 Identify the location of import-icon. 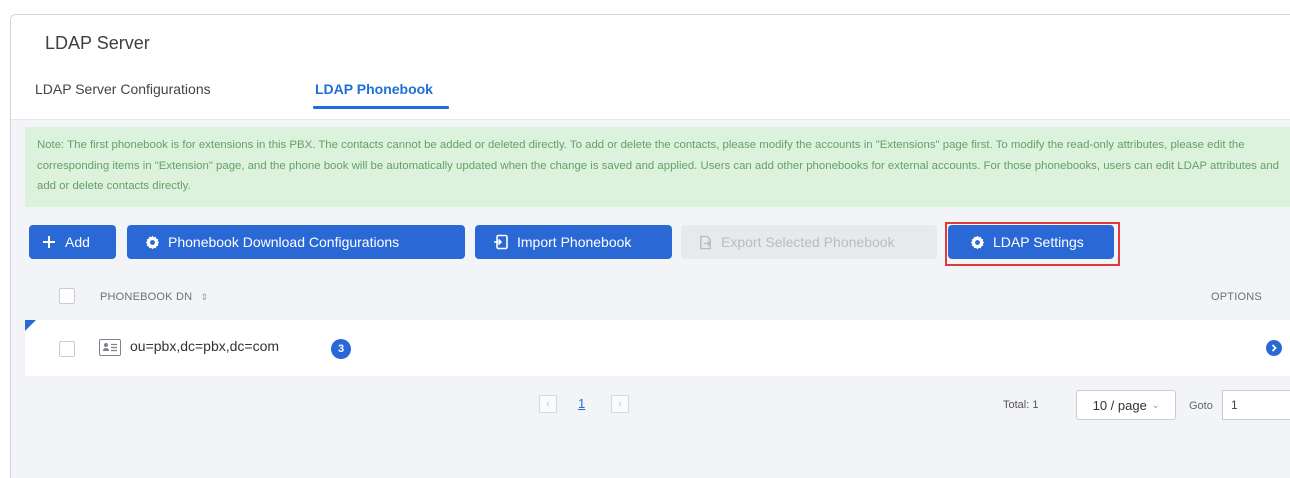
(501, 242).